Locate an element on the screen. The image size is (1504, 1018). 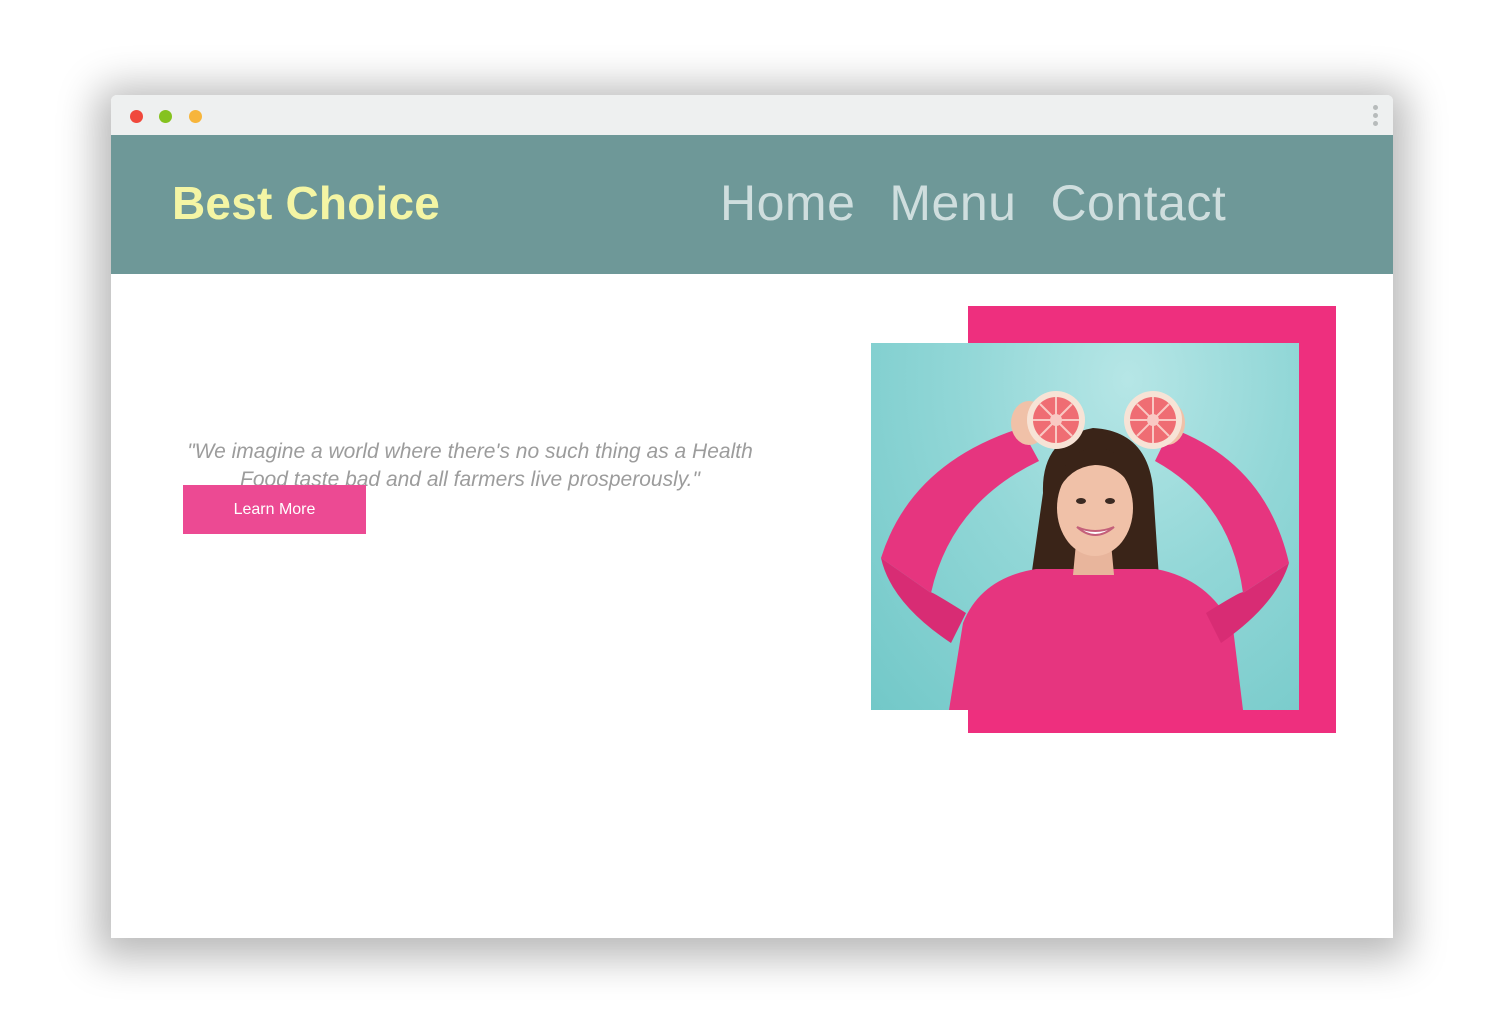
maximize-window-button is located at coordinates (195, 116).